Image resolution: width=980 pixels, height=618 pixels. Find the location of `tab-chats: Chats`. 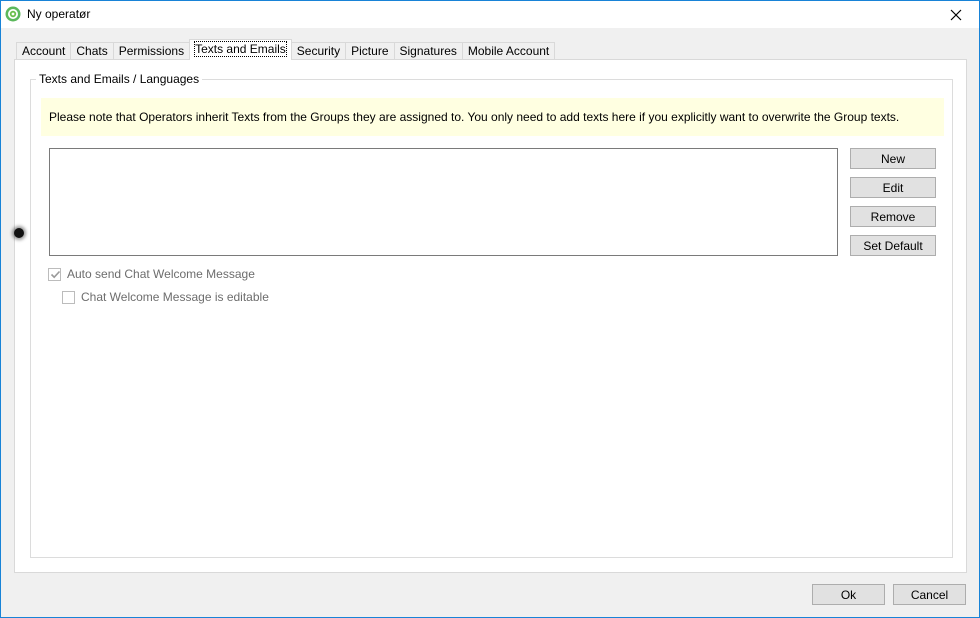

tab-chats: Chats is located at coordinates (91, 51).